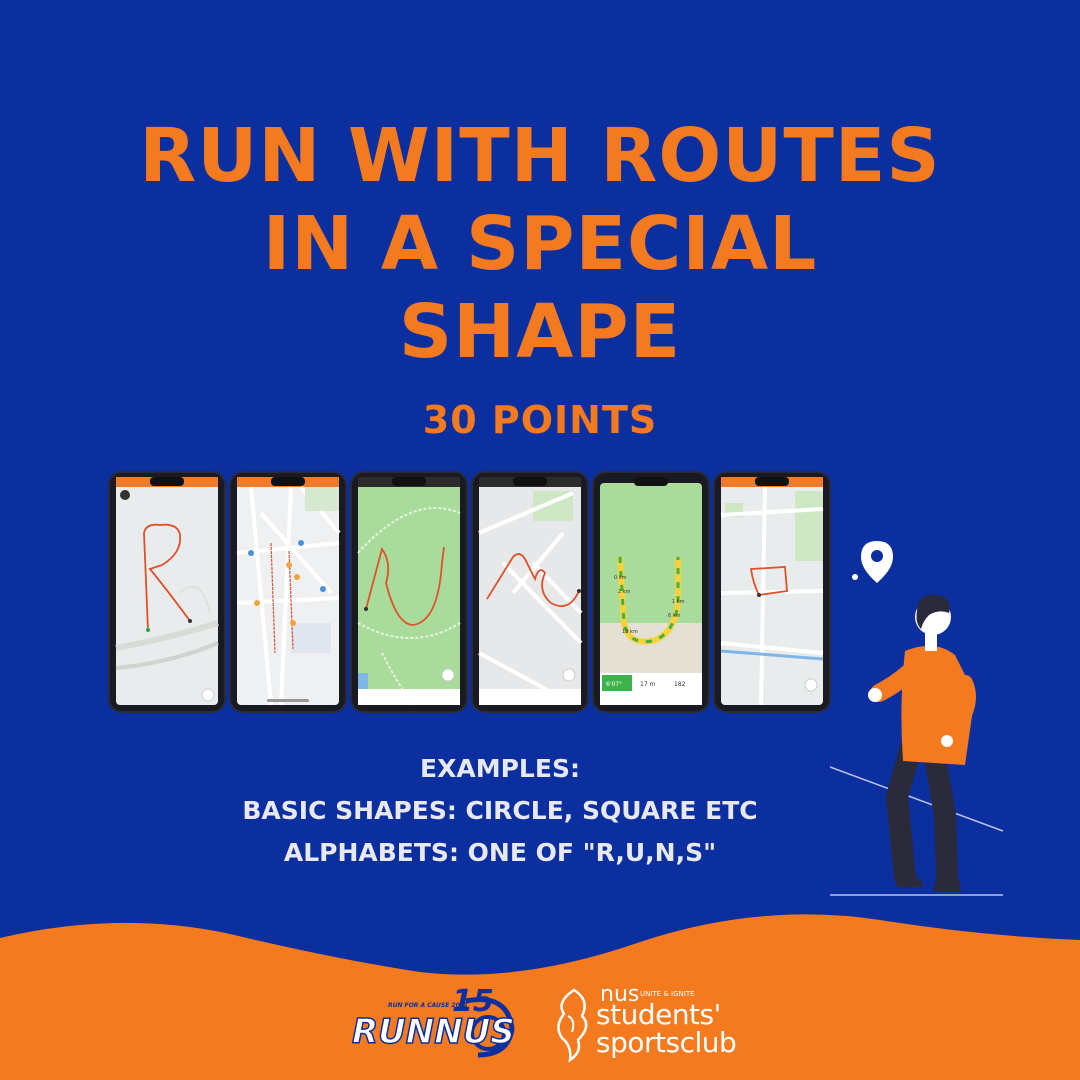  What do you see at coordinates (630, 632) in the screenshot?
I see `km-marker-13: 13 km` at bounding box center [630, 632].